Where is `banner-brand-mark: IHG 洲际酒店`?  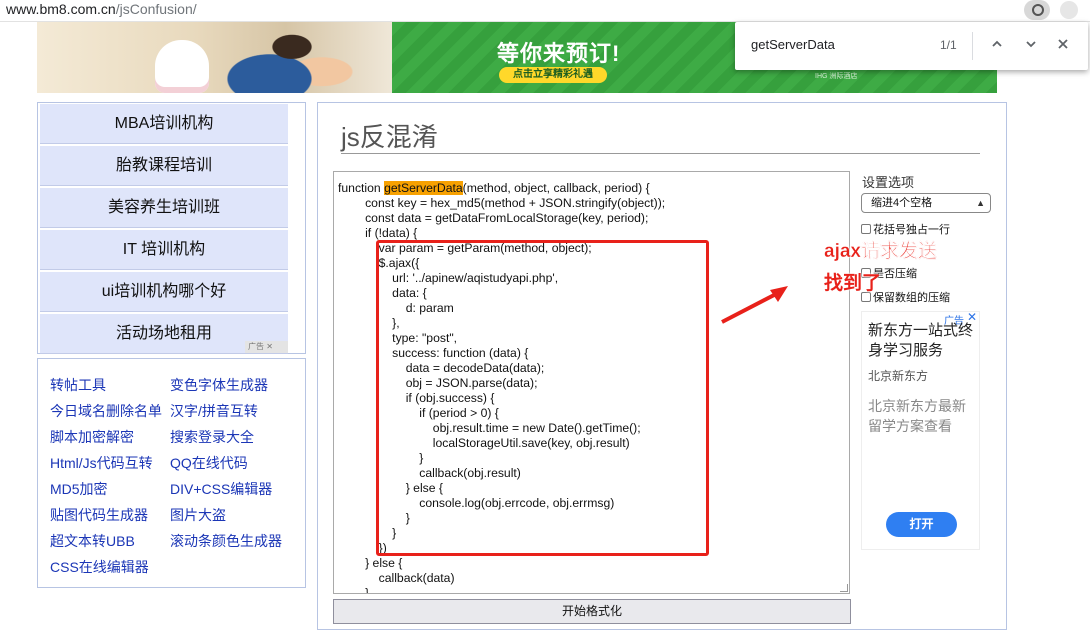 banner-brand-mark: IHG 洲际酒店 is located at coordinates (836, 76).